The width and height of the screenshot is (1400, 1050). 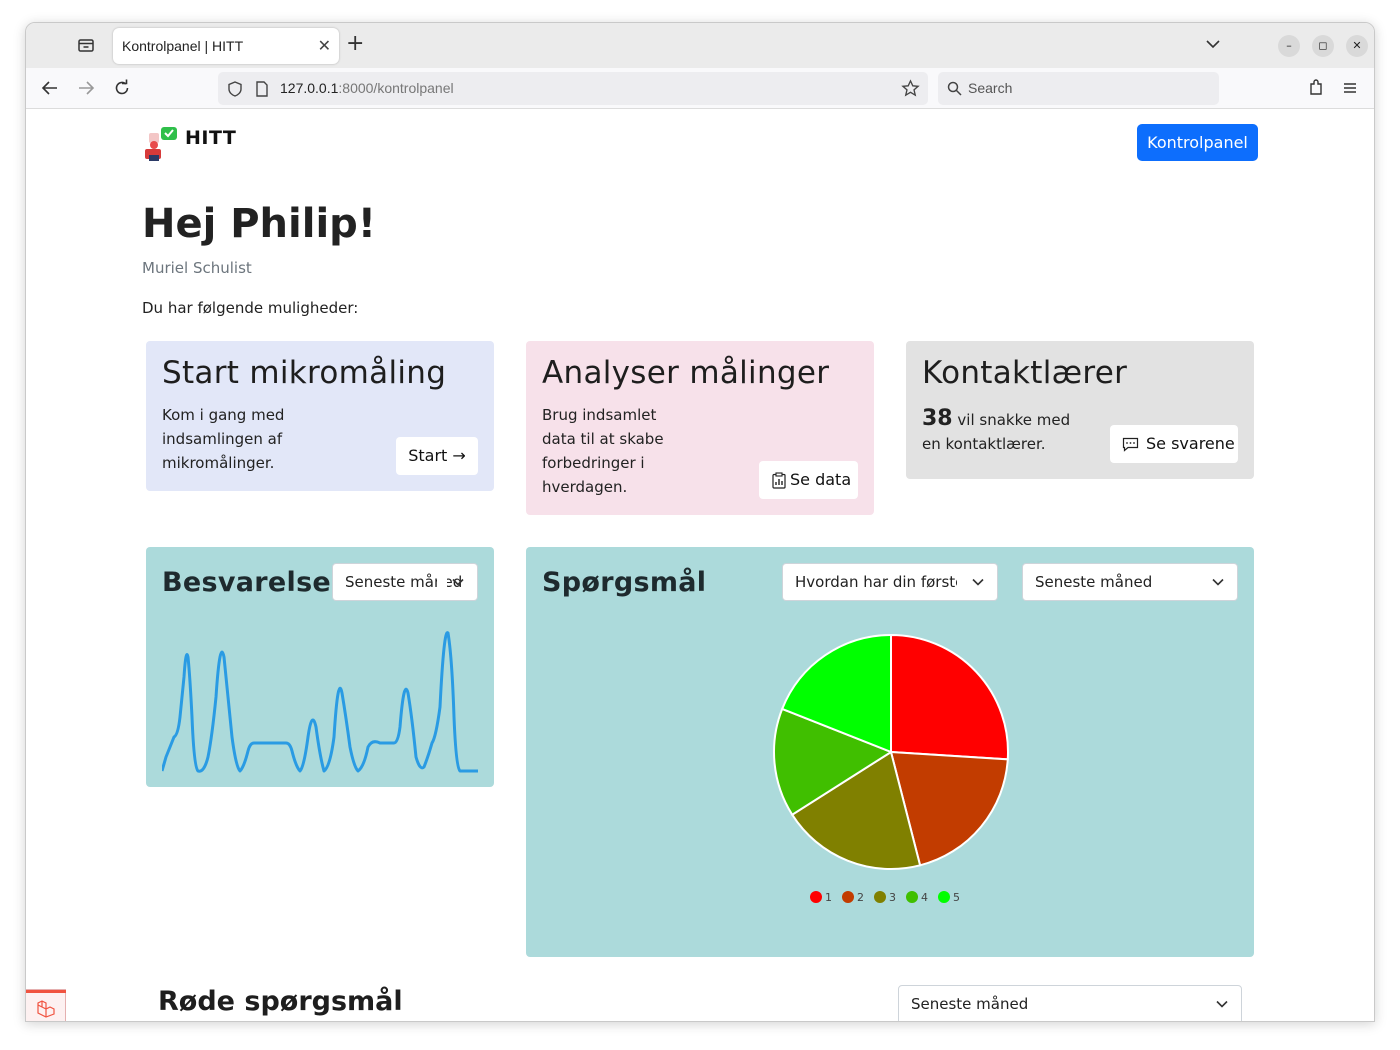 I want to click on question-select: Hvordan har din første, so click(x=890, y=582).